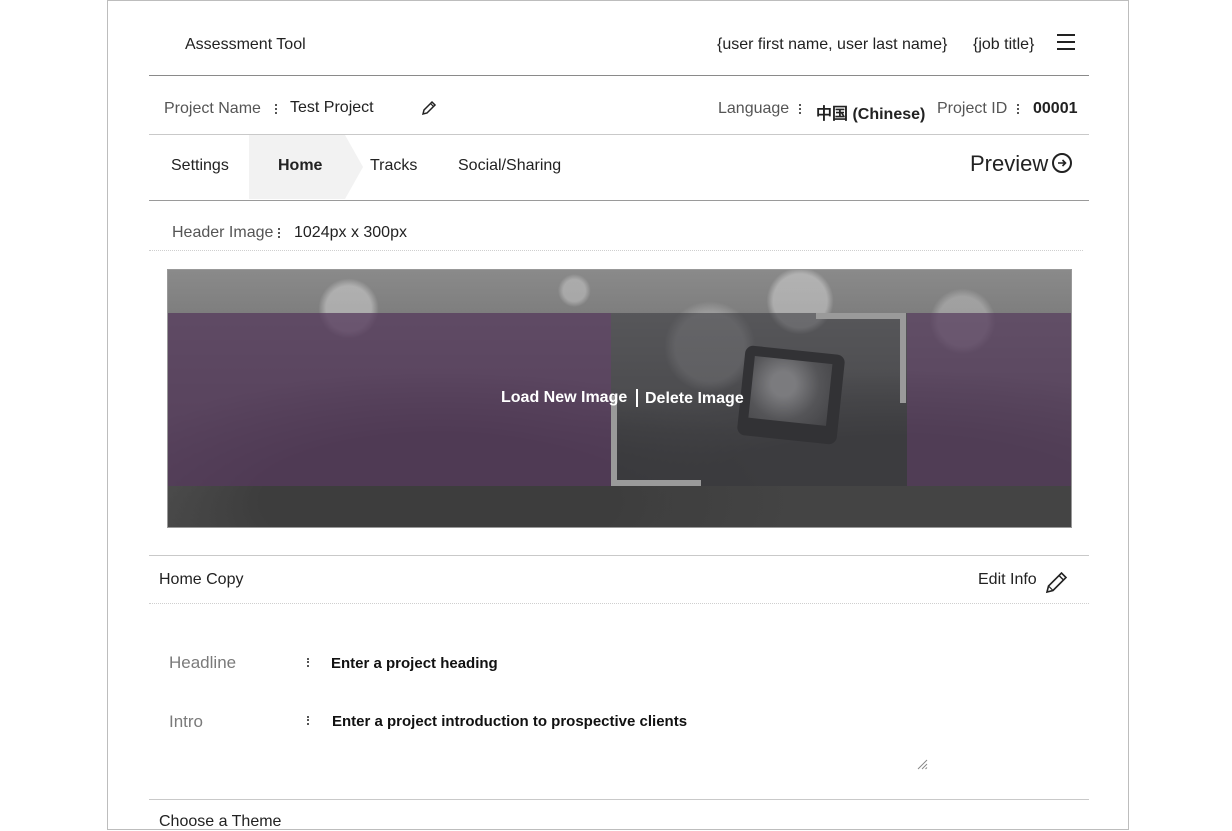  What do you see at coordinates (1066, 42) in the screenshot?
I see `hamburger-icon` at bounding box center [1066, 42].